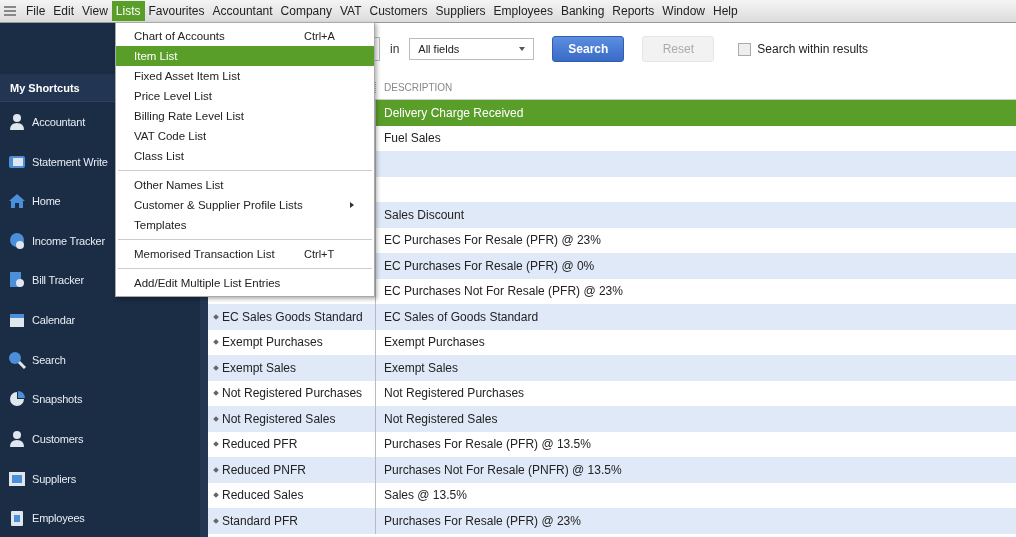 Image resolution: width=1016 pixels, height=537 pixels. What do you see at coordinates (395, 49) in the screenshot?
I see `in-label: in` at bounding box center [395, 49].